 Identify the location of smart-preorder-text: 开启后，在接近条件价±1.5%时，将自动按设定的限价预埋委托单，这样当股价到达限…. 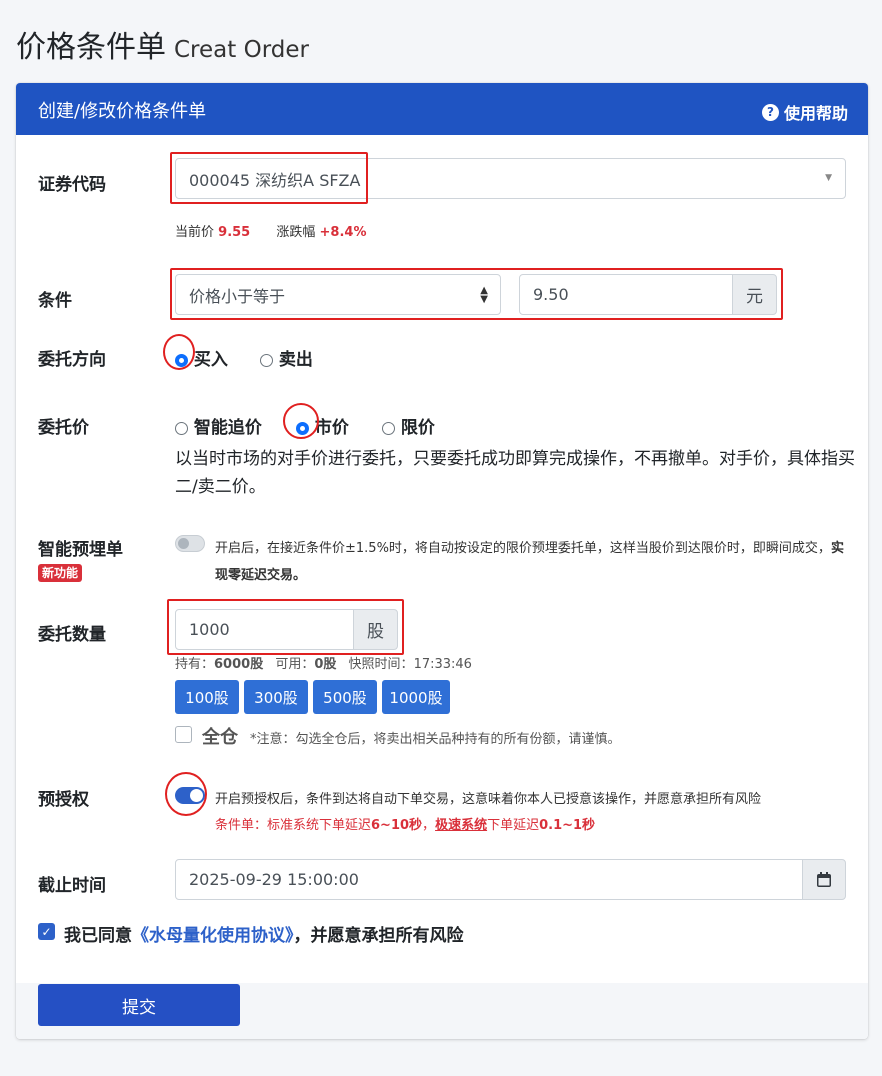
(510, 548).